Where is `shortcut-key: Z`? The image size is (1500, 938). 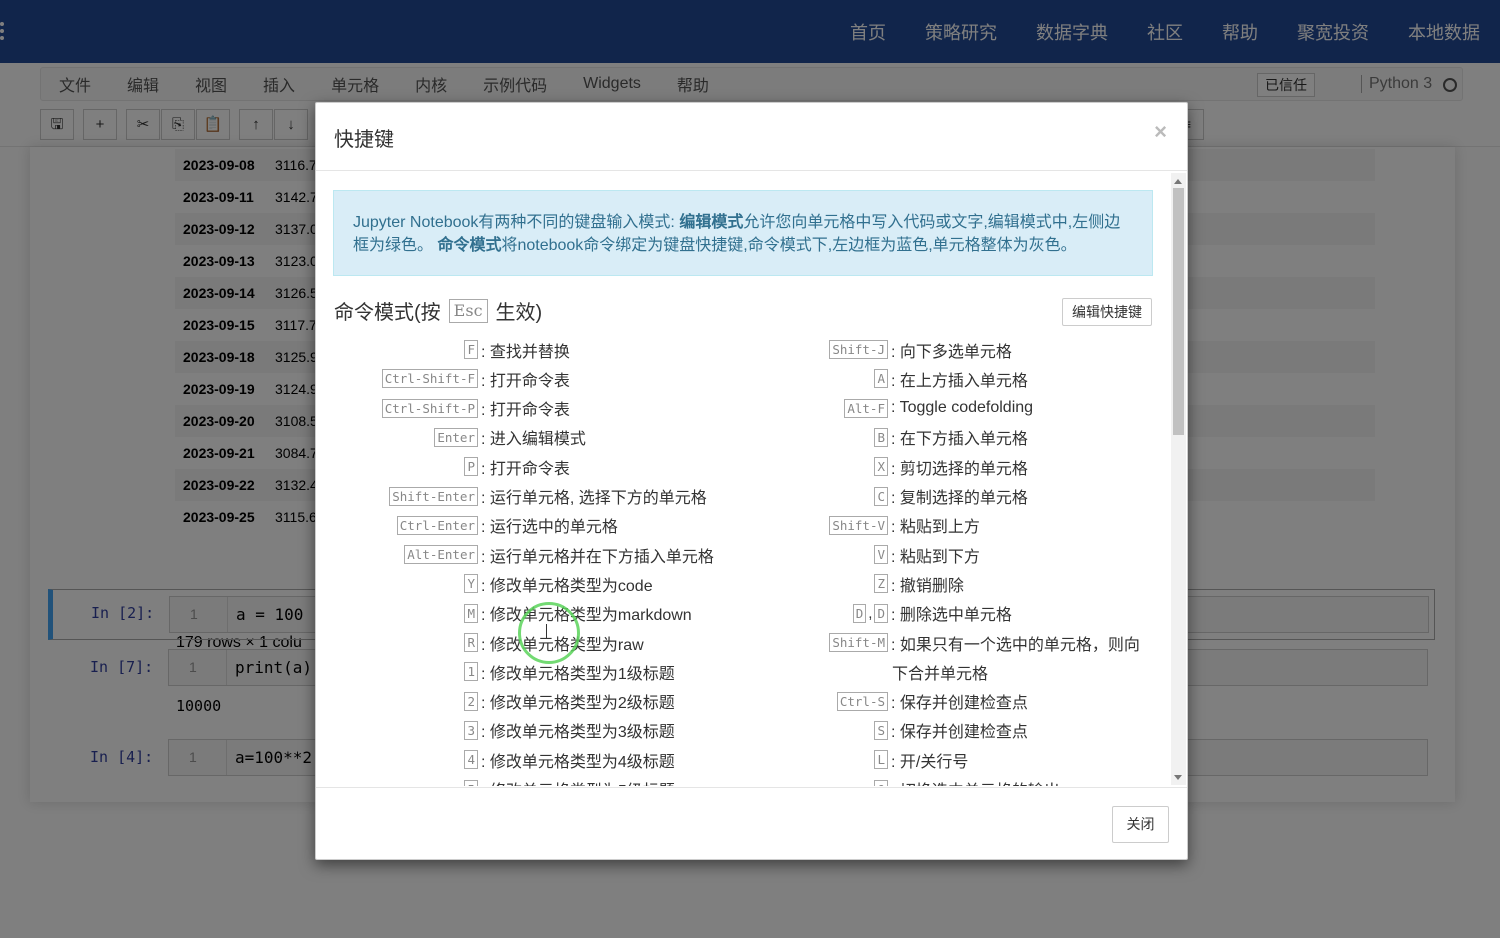
shortcut-key: Z is located at coordinates (881, 584).